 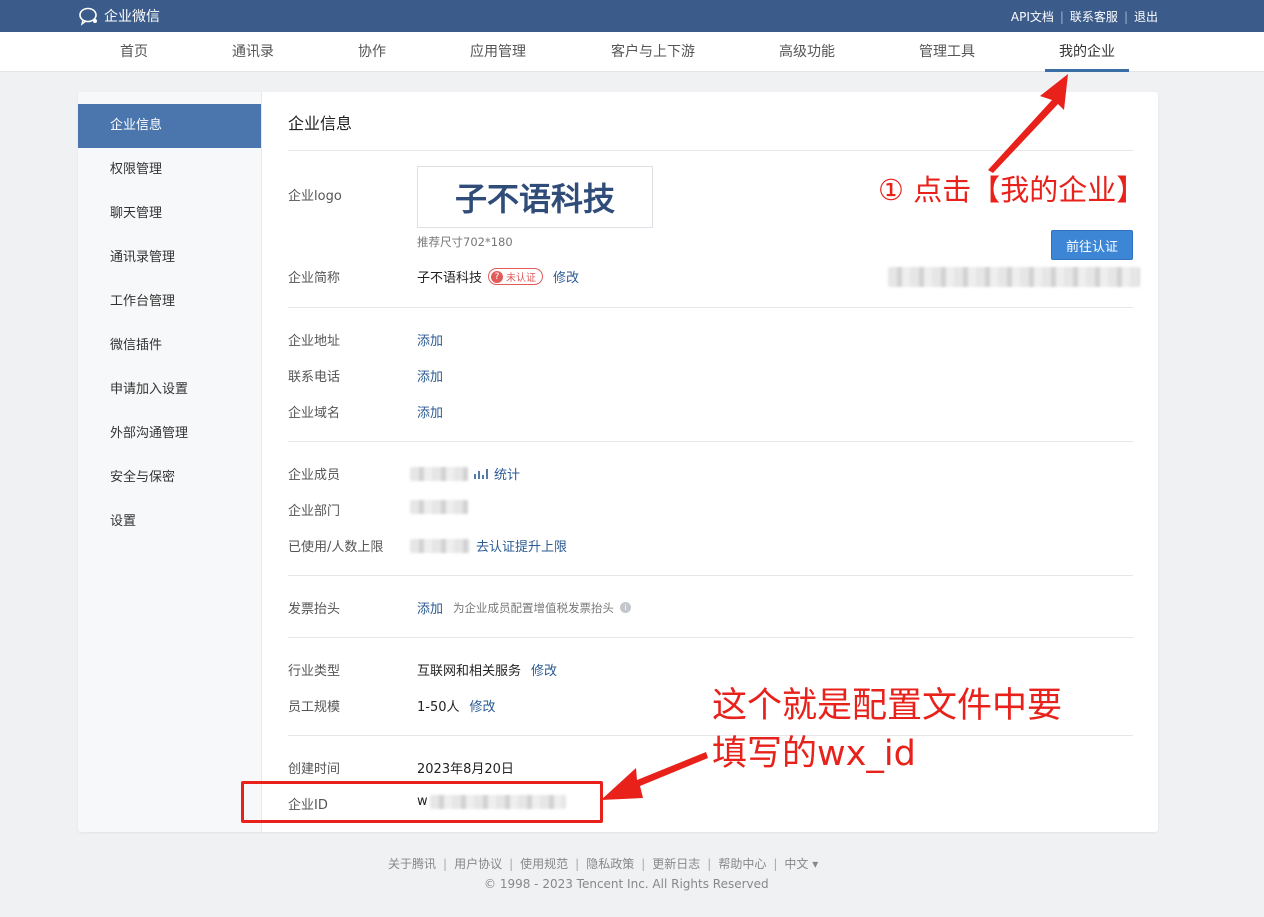 What do you see at coordinates (169, 126) in the screenshot?
I see `sidebar-item-enterprise-info: 企业信息` at bounding box center [169, 126].